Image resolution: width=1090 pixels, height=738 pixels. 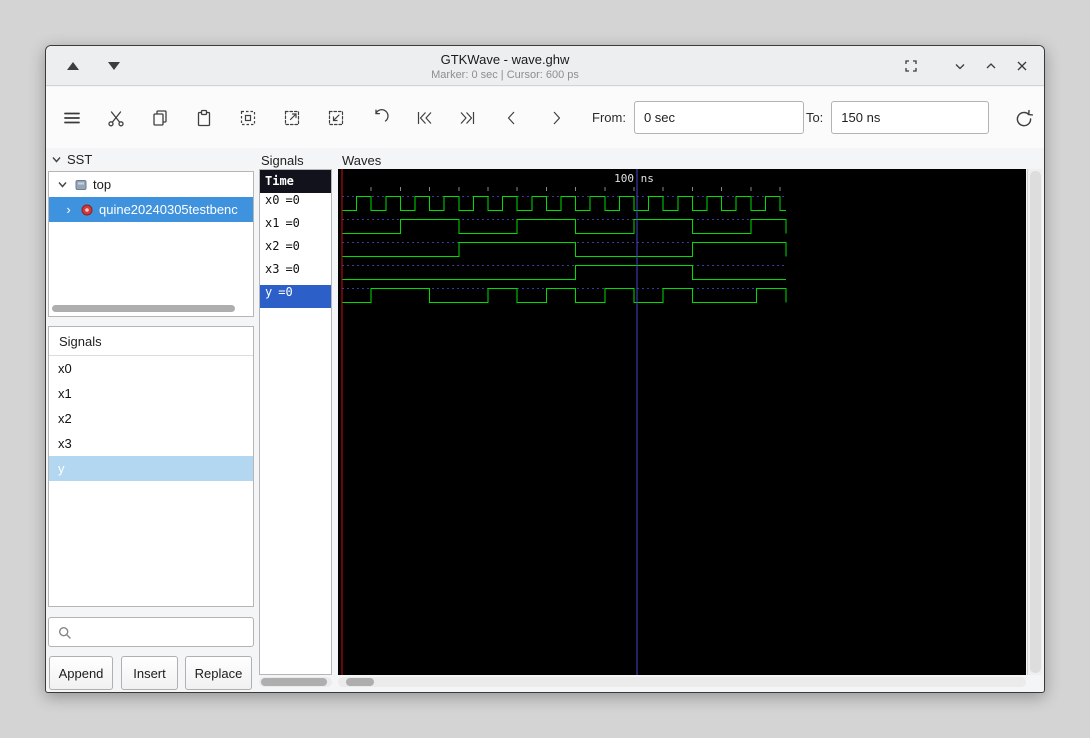 I want to click on signal-list-item-selected: y, so click(x=151, y=468).